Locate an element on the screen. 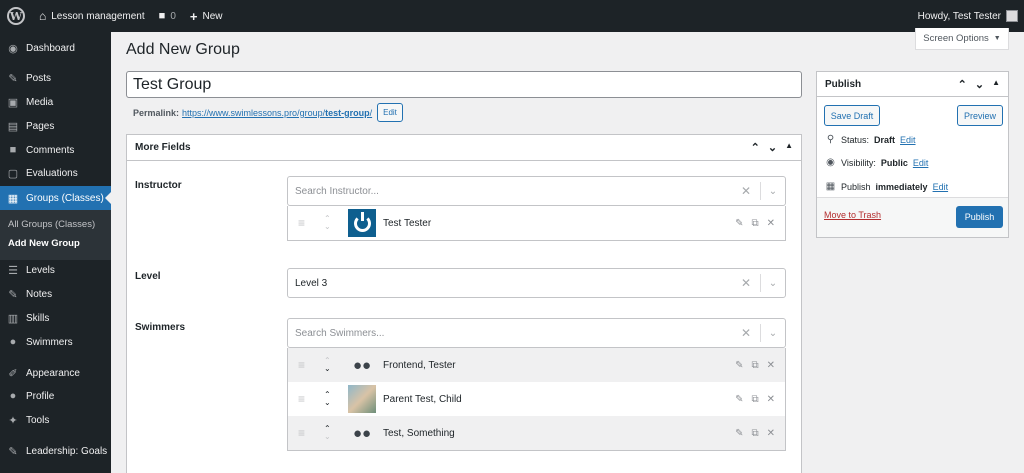  instructor-list: ≡ ⌃ ⌄ Test Tester ✎ ⧉ ✕ is located at coordinates (536, 223).